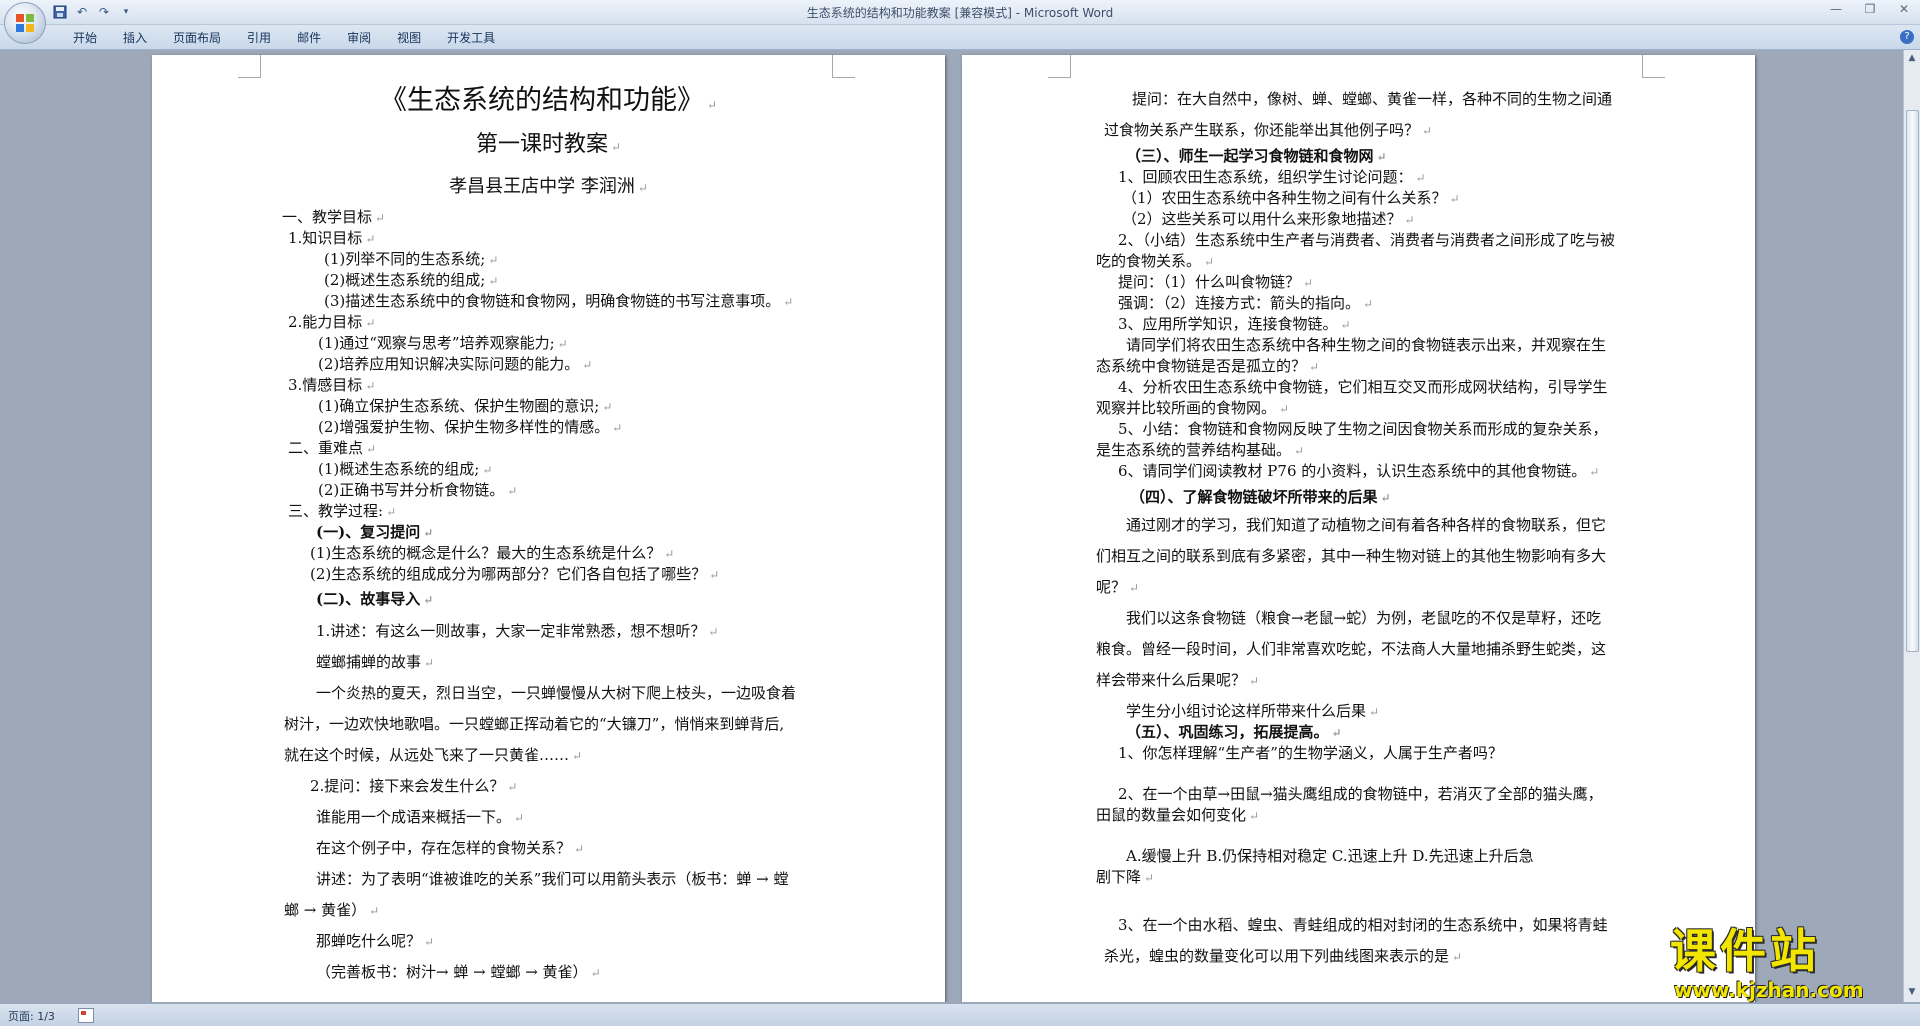  I want to click on doc-line: 谁能用一个成语来概括一下。 ↵, so click(420, 817).